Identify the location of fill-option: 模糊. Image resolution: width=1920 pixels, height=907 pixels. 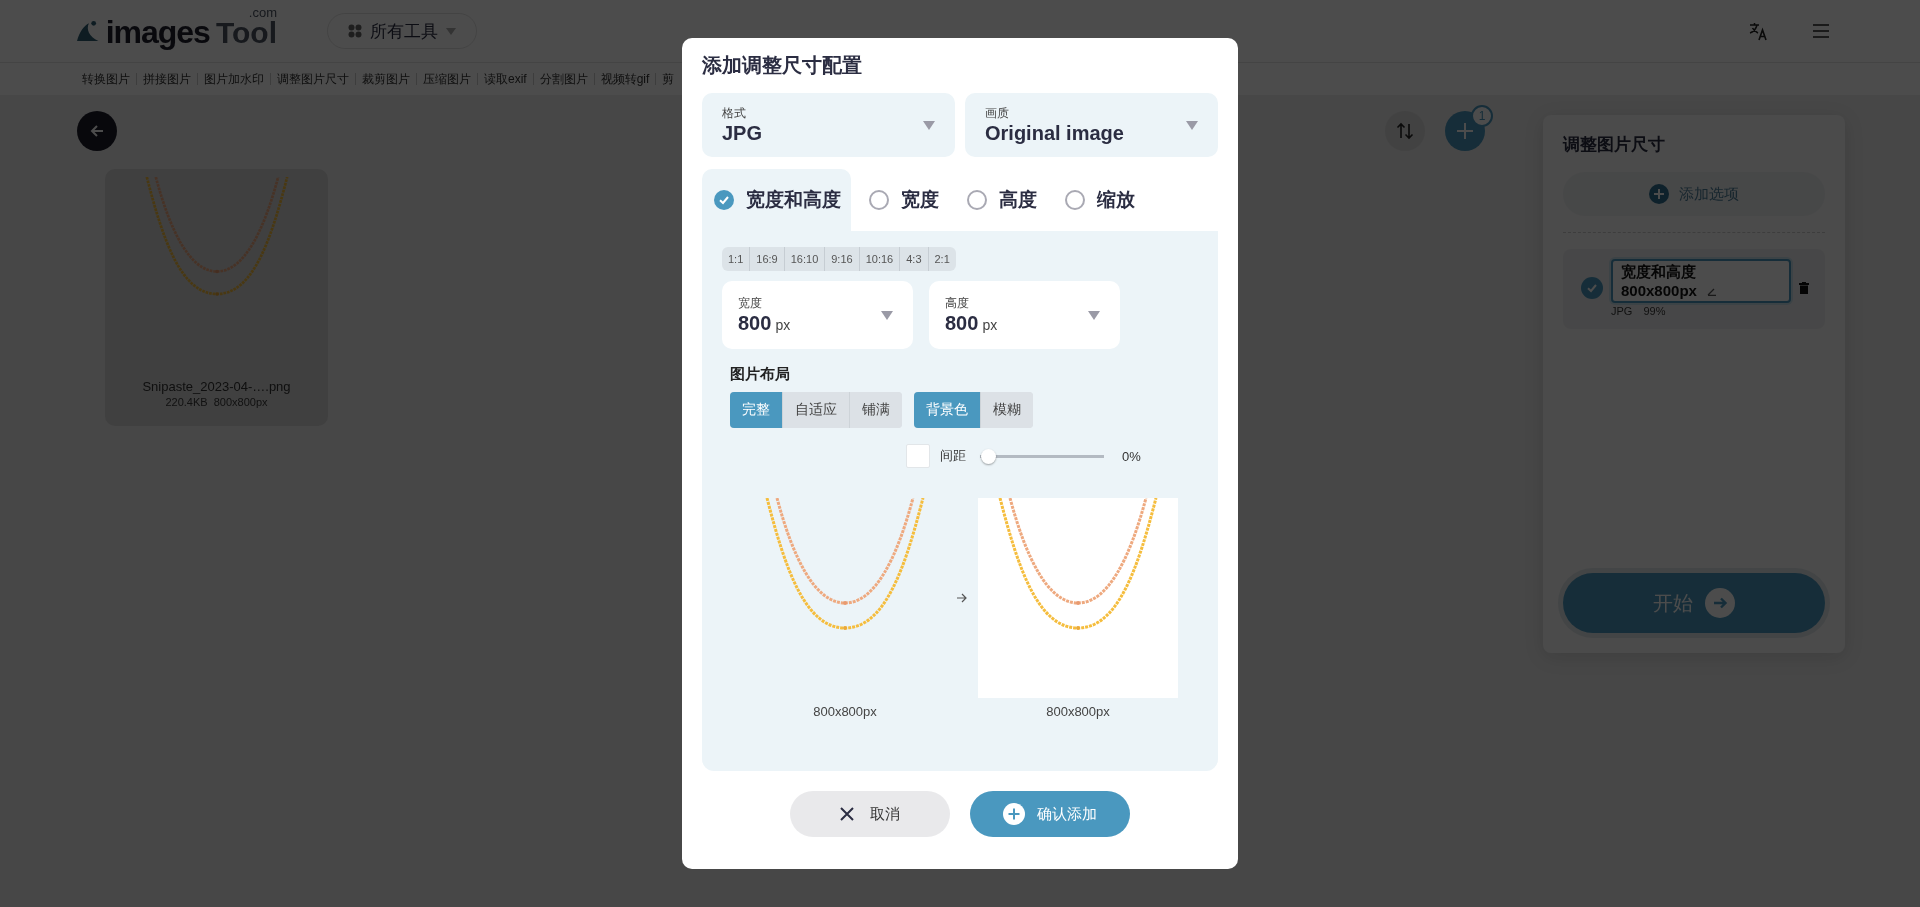
(1006, 410).